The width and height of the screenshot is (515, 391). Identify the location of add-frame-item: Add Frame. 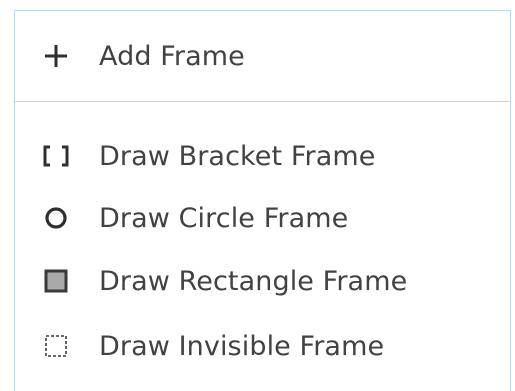
(262, 56).